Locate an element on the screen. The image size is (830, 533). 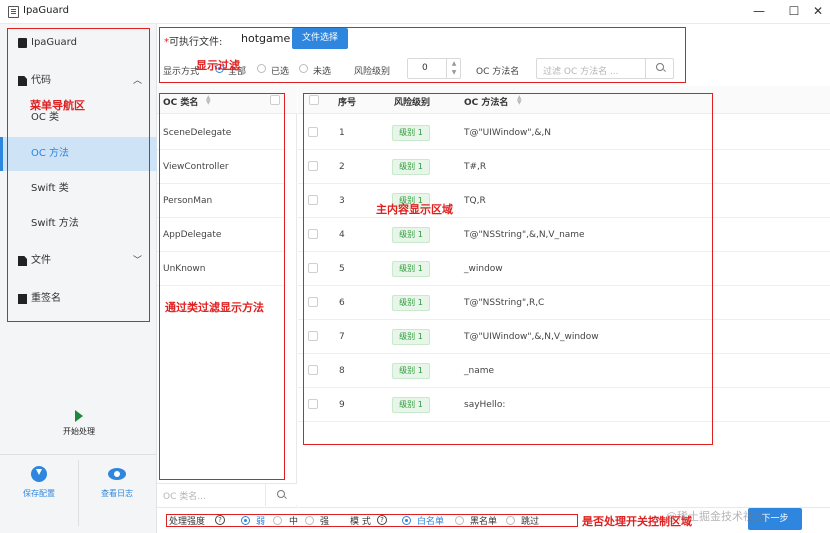
search-icon is located at coordinates (281, 494).